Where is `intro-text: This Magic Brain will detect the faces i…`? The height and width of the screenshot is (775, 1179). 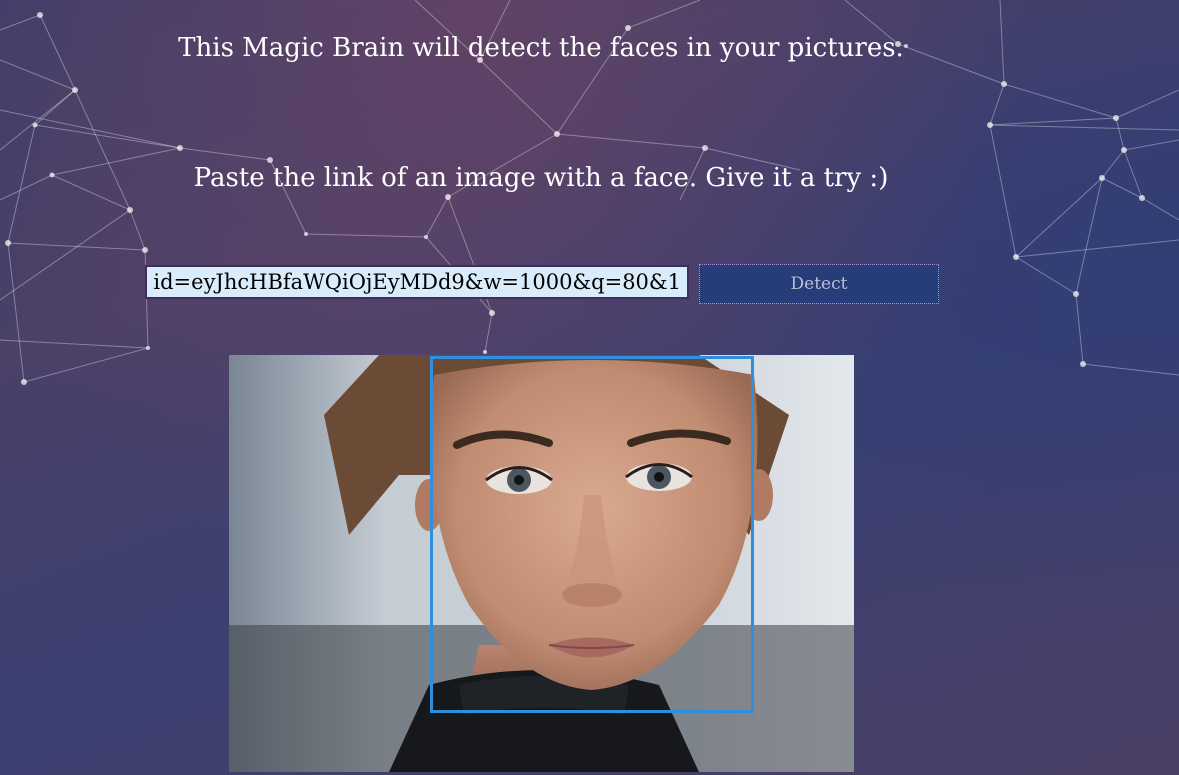
intro-text: This Magic Brain will detect the faces i… is located at coordinates (541, 48).